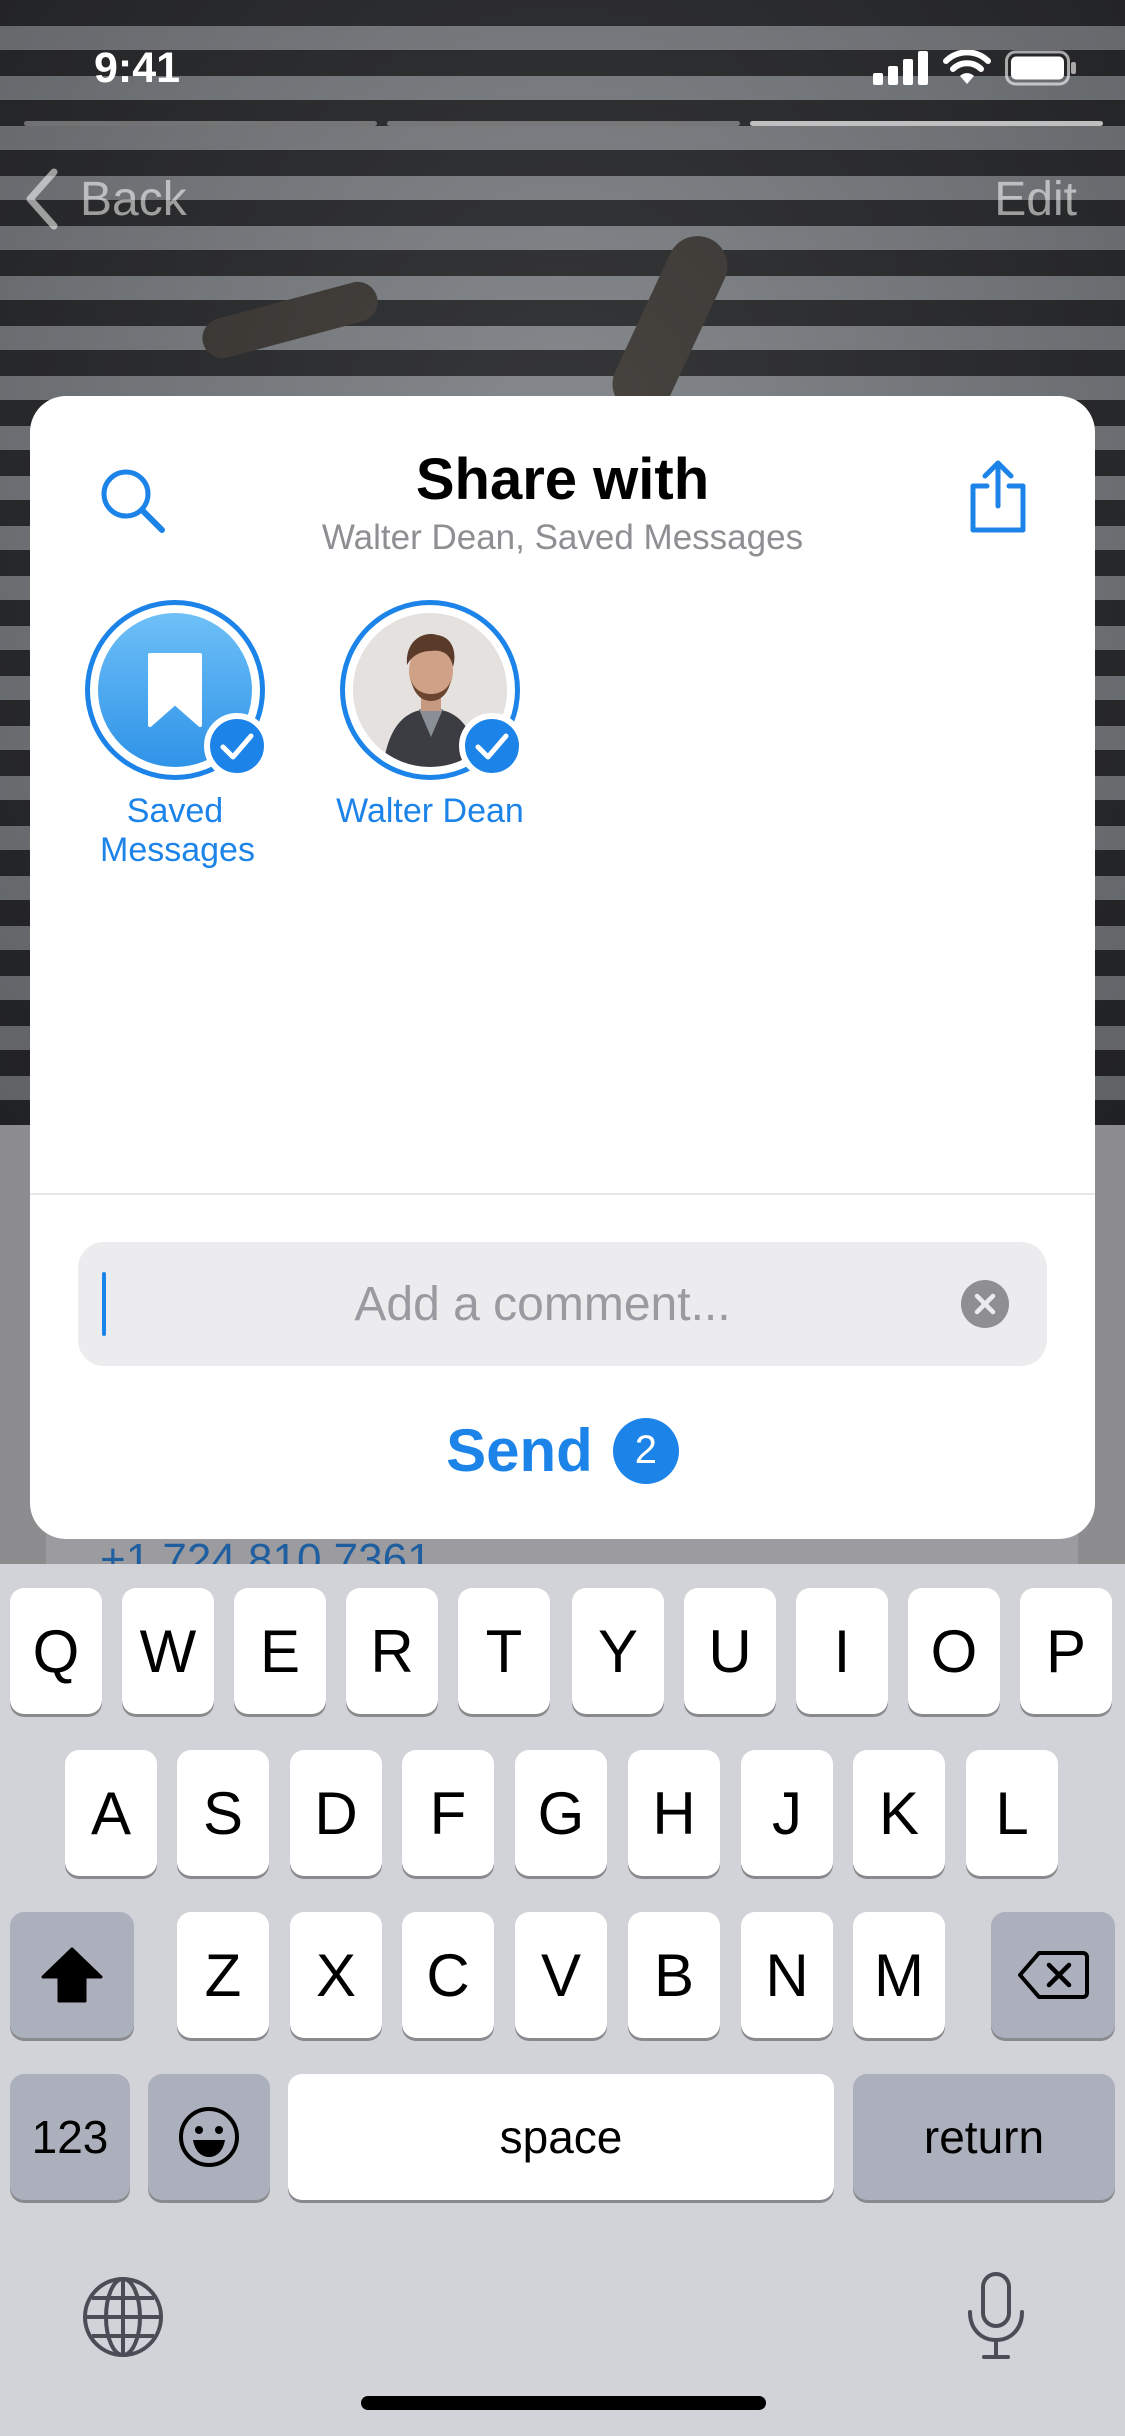 The width and height of the screenshot is (1125, 2436). I want to click on key-e: E, so click(280, 1651).